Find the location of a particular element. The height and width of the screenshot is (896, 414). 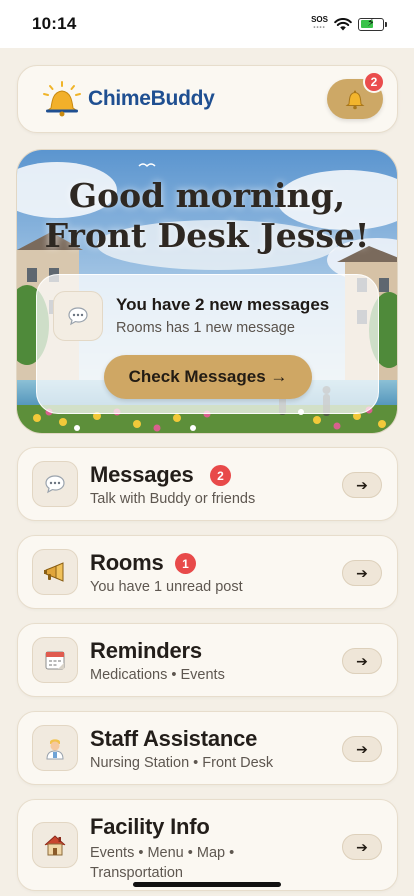

check-messages-button: Check Messages → is located at coordinates (208, 377).